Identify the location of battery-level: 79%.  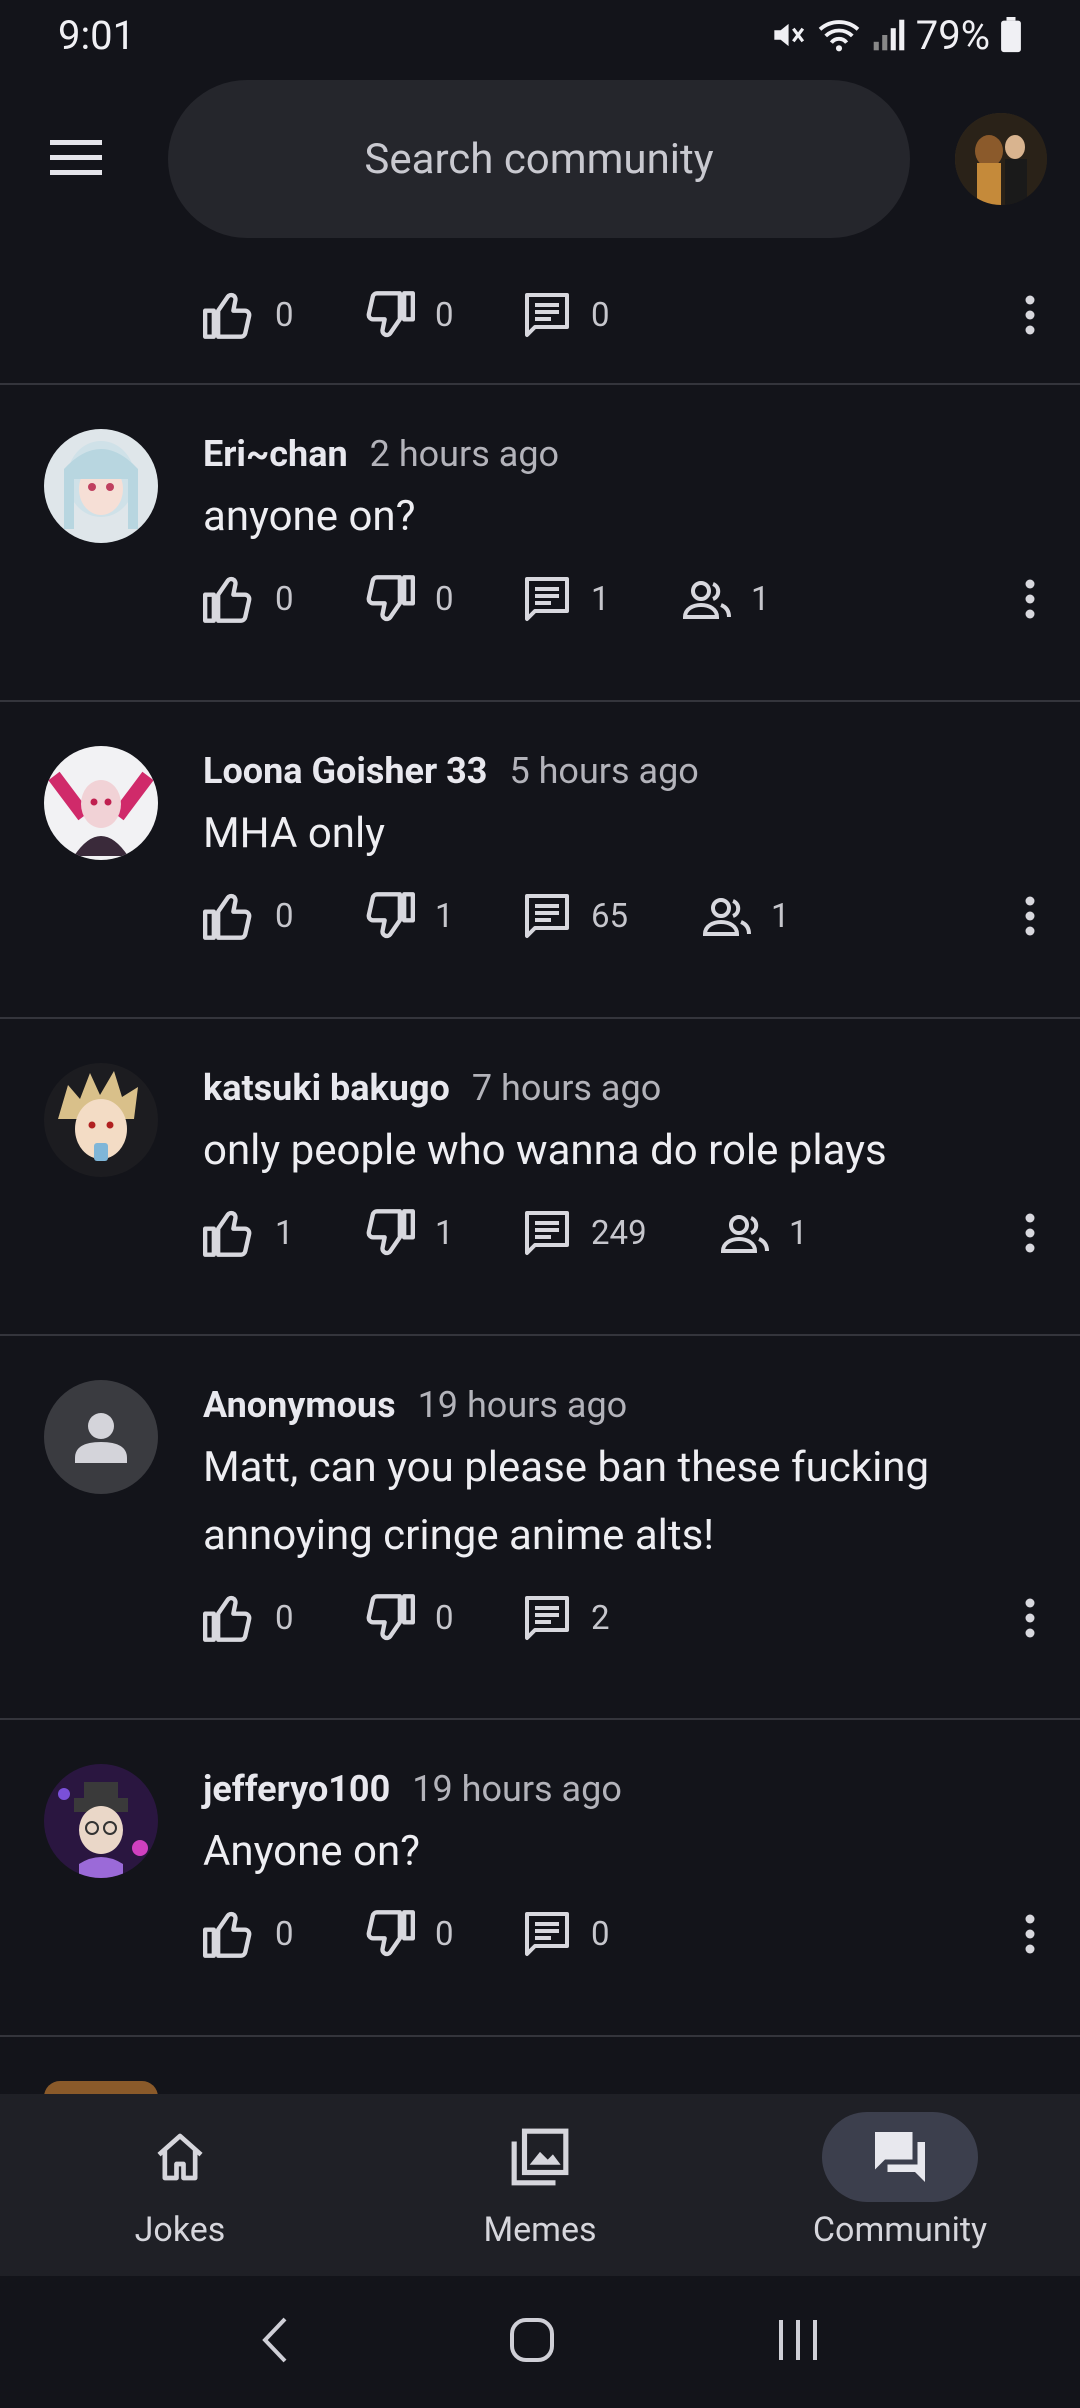
(952, 35).